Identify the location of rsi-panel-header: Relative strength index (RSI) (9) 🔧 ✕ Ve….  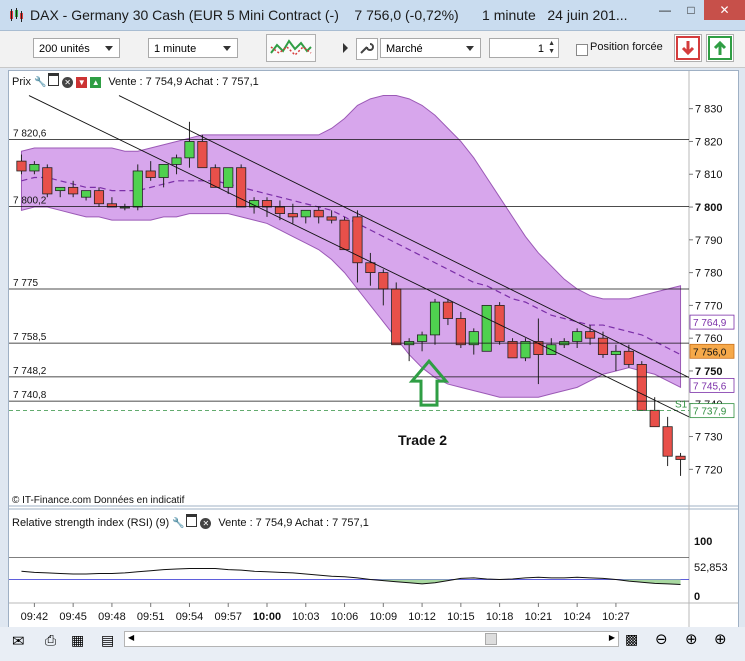
(190, 521).